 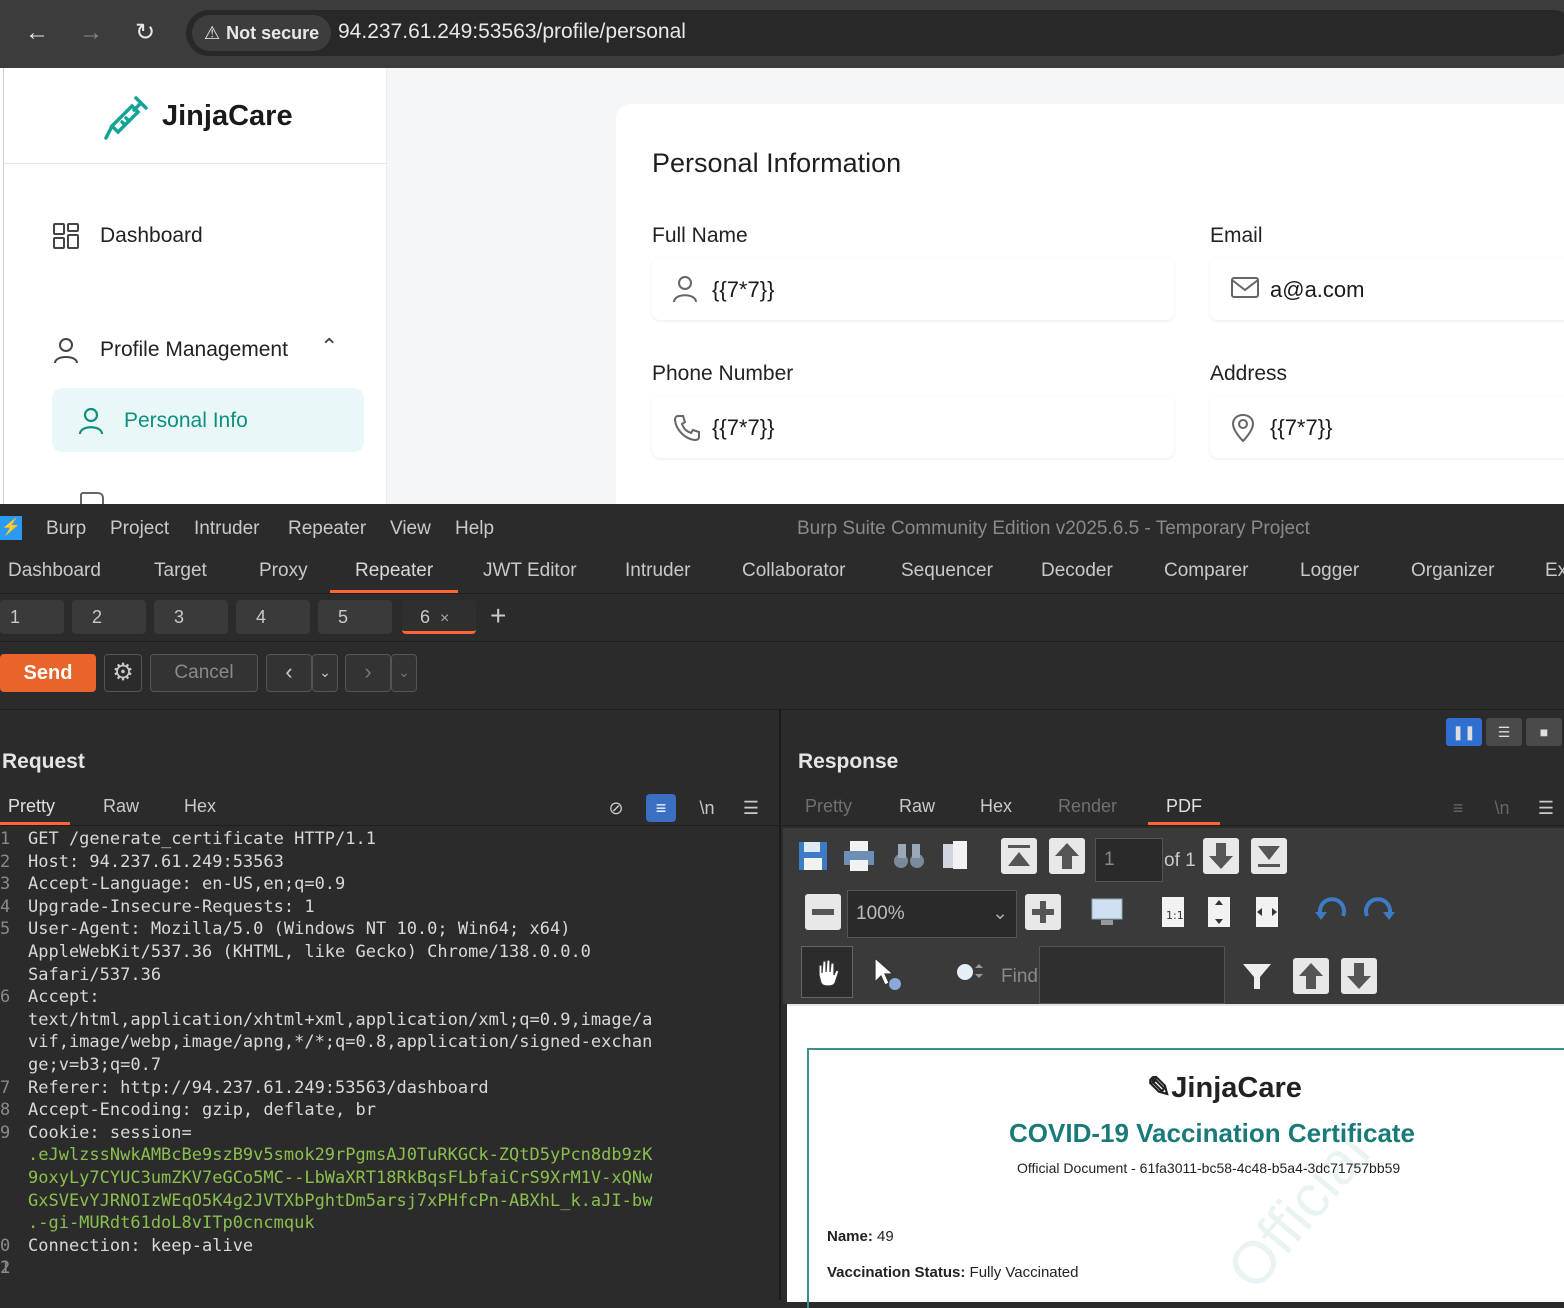 What do you see at coordinates (1180, 860) in the screenshot?
I see `page-total: of 1` at bounding box center [1180, 860].